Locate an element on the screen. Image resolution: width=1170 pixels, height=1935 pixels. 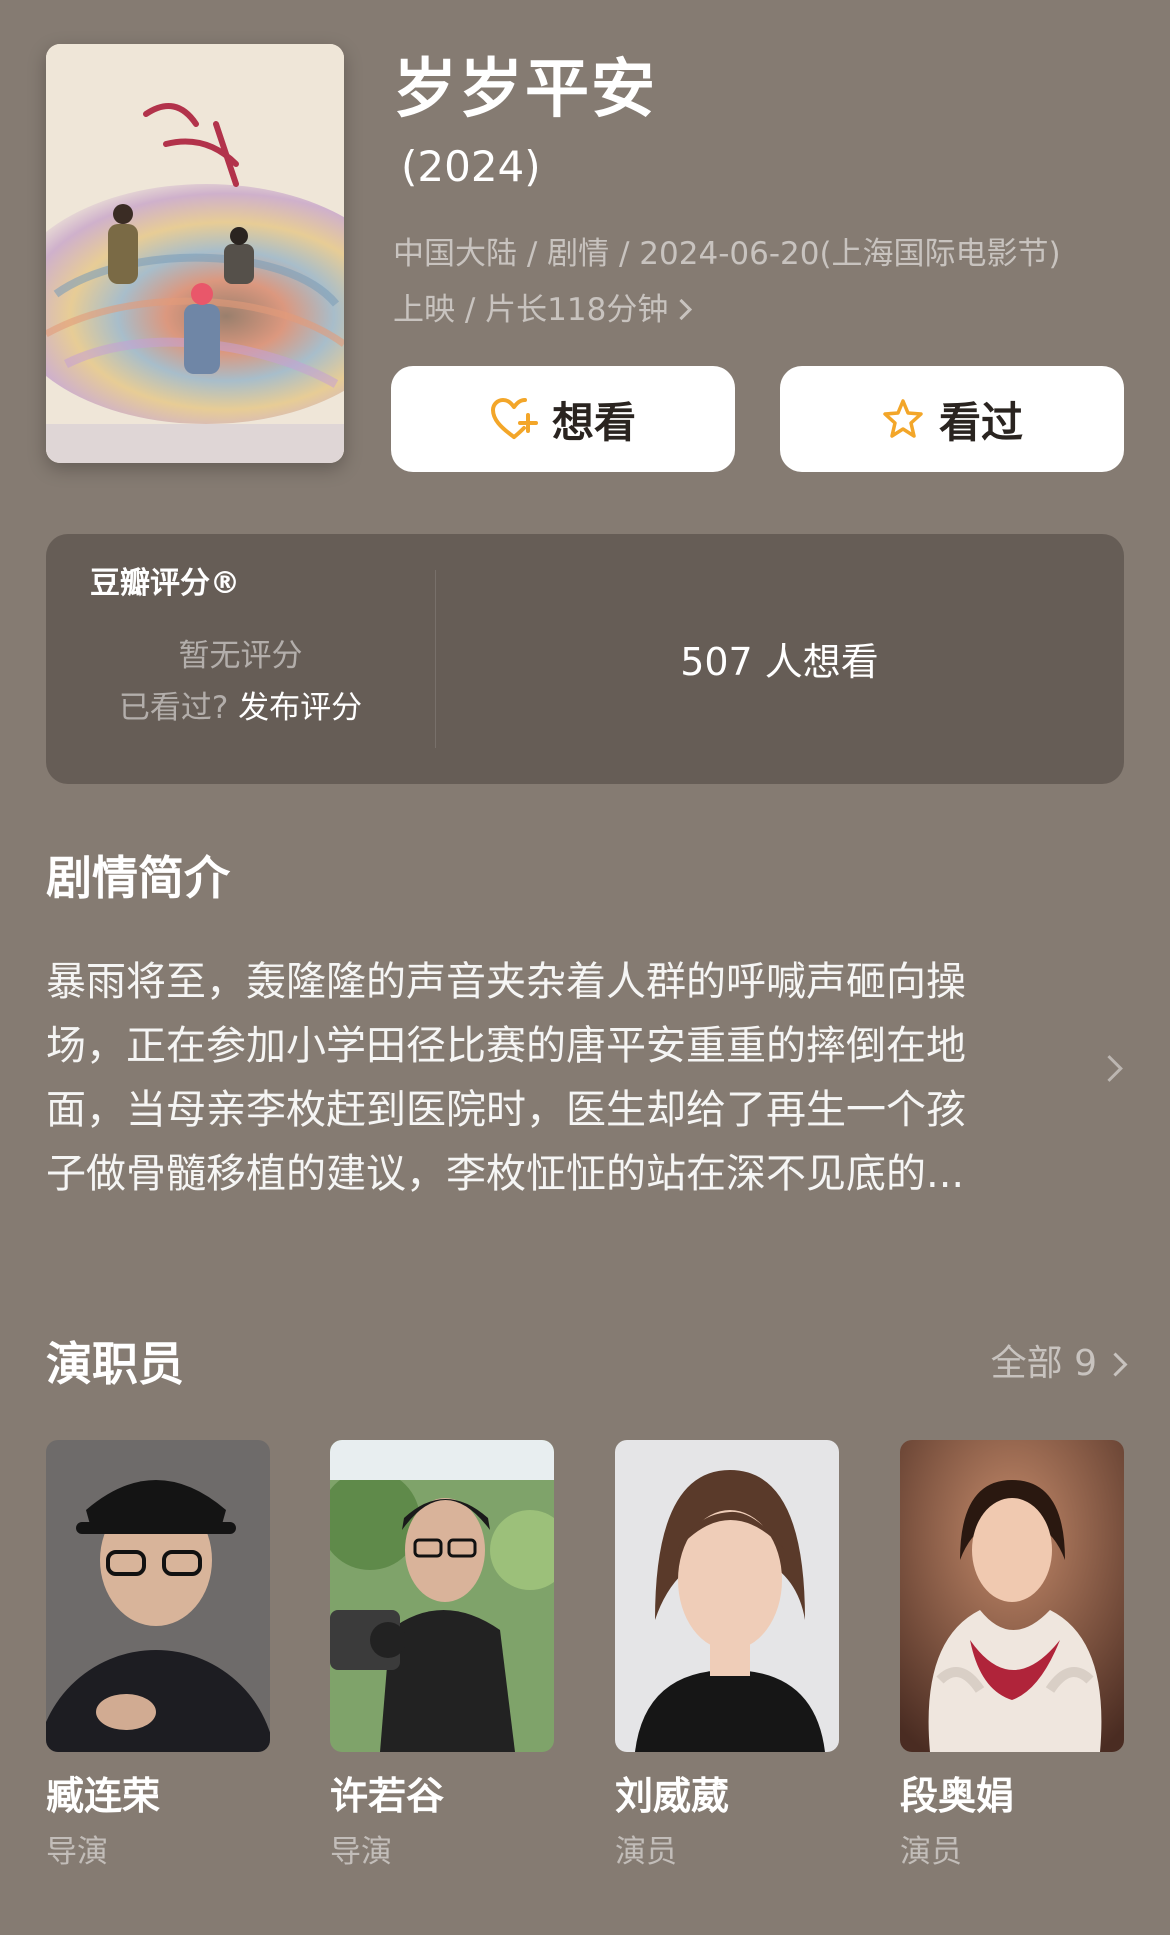
cast-member: 刘威葳 演员 is located at coordinates (727, 1657).